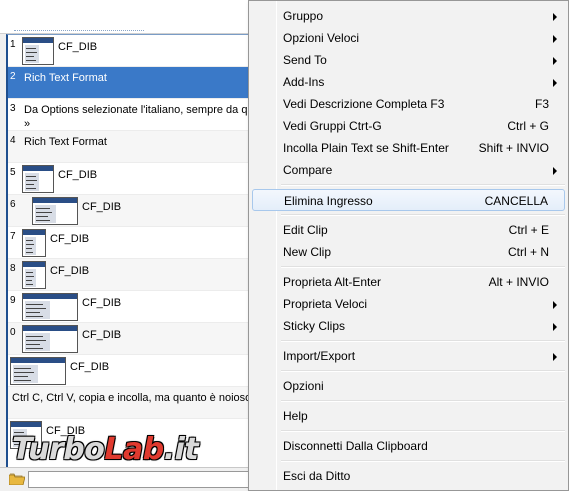 This screenshot has width=569, height=491. What do you see at coordinates (408, 126) in the screenshot?
I see `menu-item-vedi-gruppi-ctrt-g: Vedi Gruppi Ctrt-G Ctrl + G` at bounding box center [408, 126].